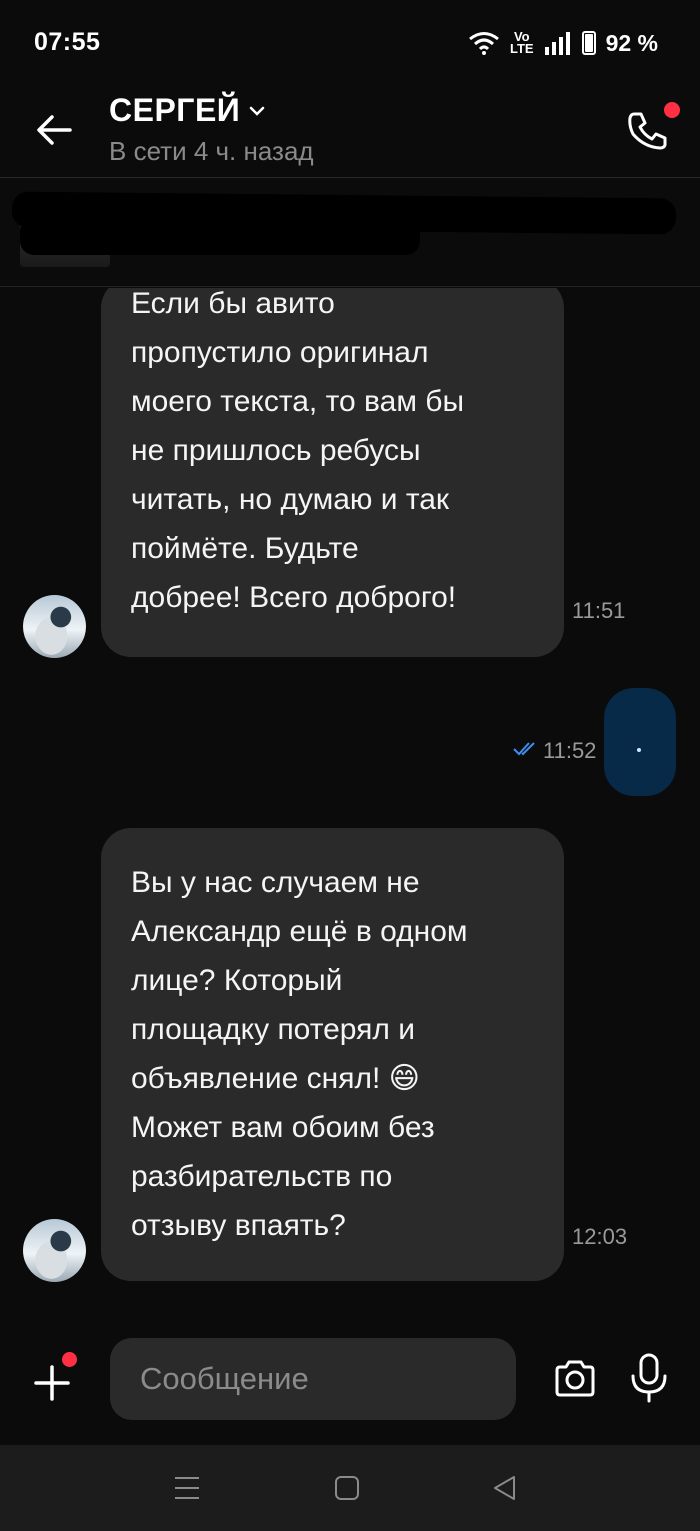 The image size is (700, 1531). What do you see at coordinates (350, 129) in the screenshot?
I see `chat-header: СЕРГЕЙ В сети 4 ч. назад` at bounding box center [350, 129].